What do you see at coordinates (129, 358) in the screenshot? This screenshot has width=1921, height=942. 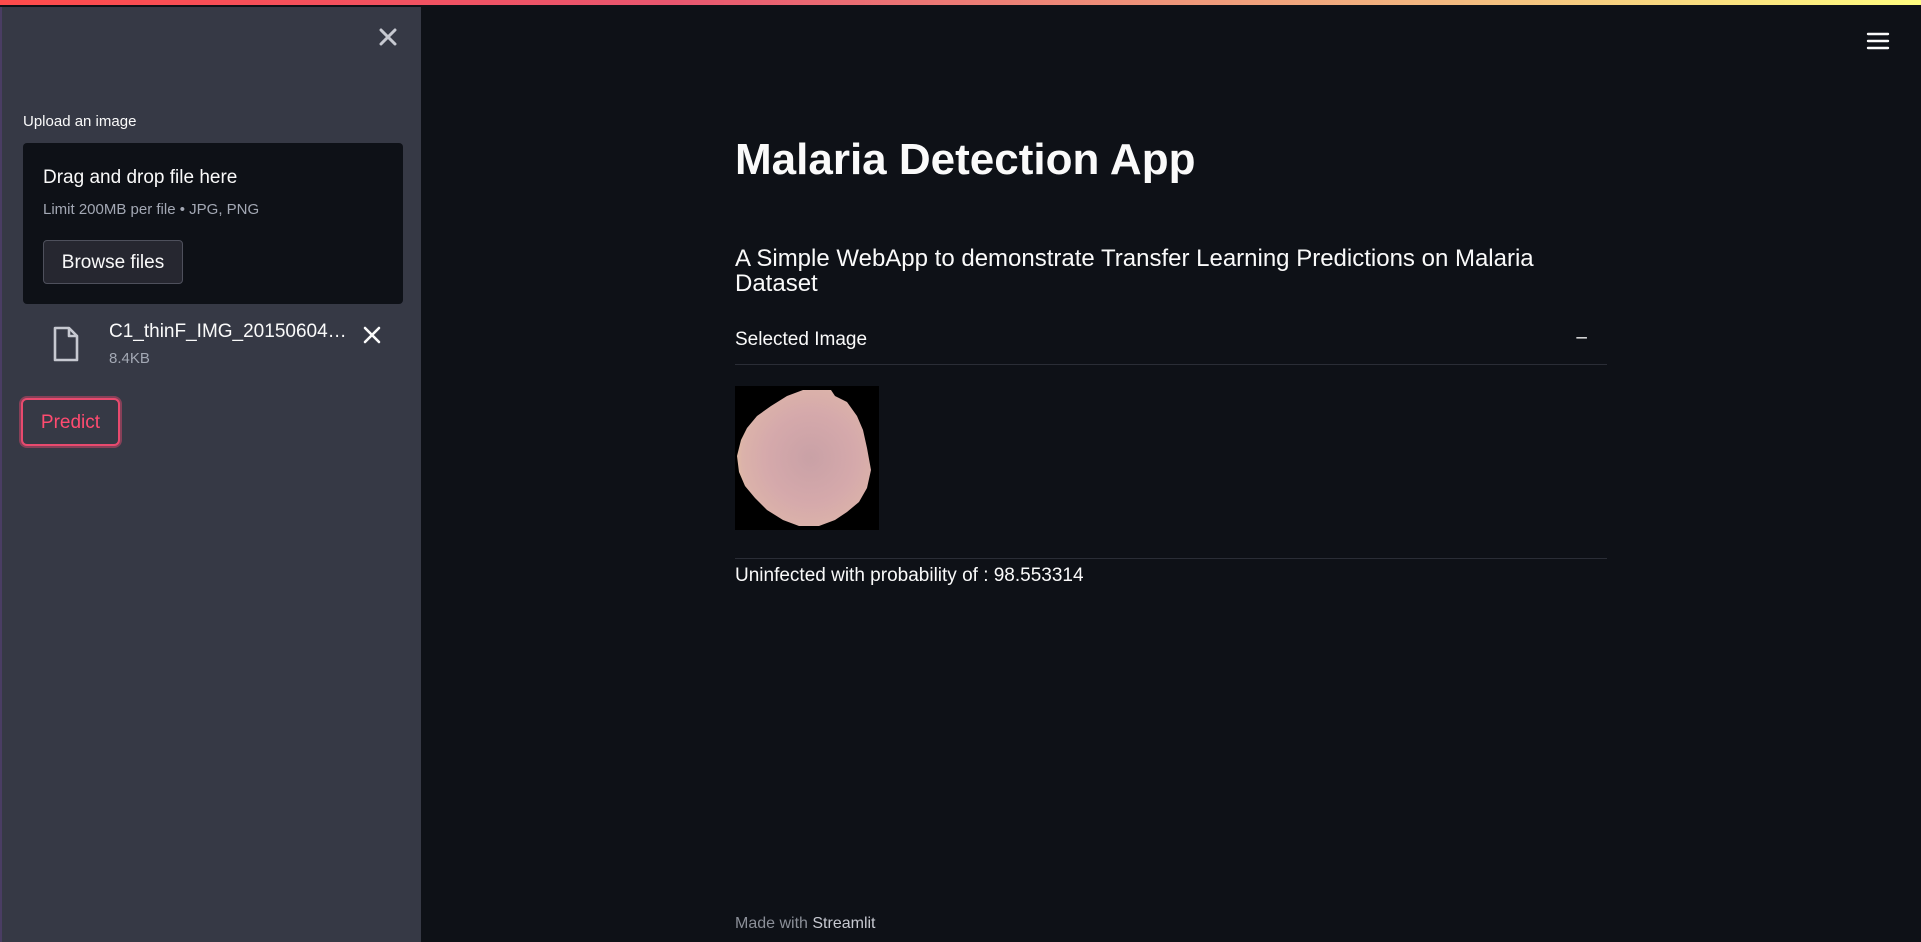 I see `uploaded-file-size: 8.4KB` at bounding box center [129, 358].